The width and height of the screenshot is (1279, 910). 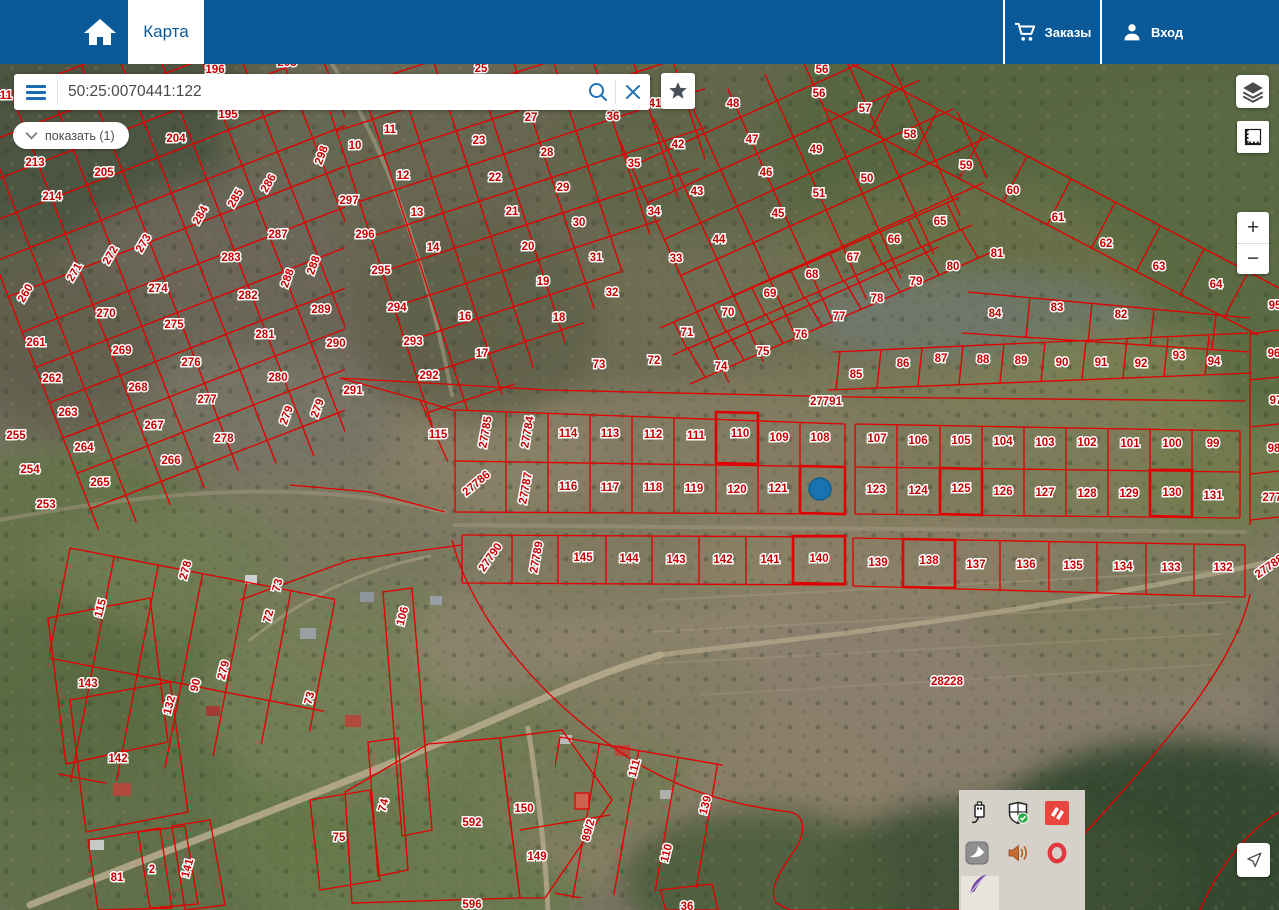 What do you see at coordinates (30, 470) in the screenshot?
I see `parcel-label: 254` at bounding box center [30, 470].